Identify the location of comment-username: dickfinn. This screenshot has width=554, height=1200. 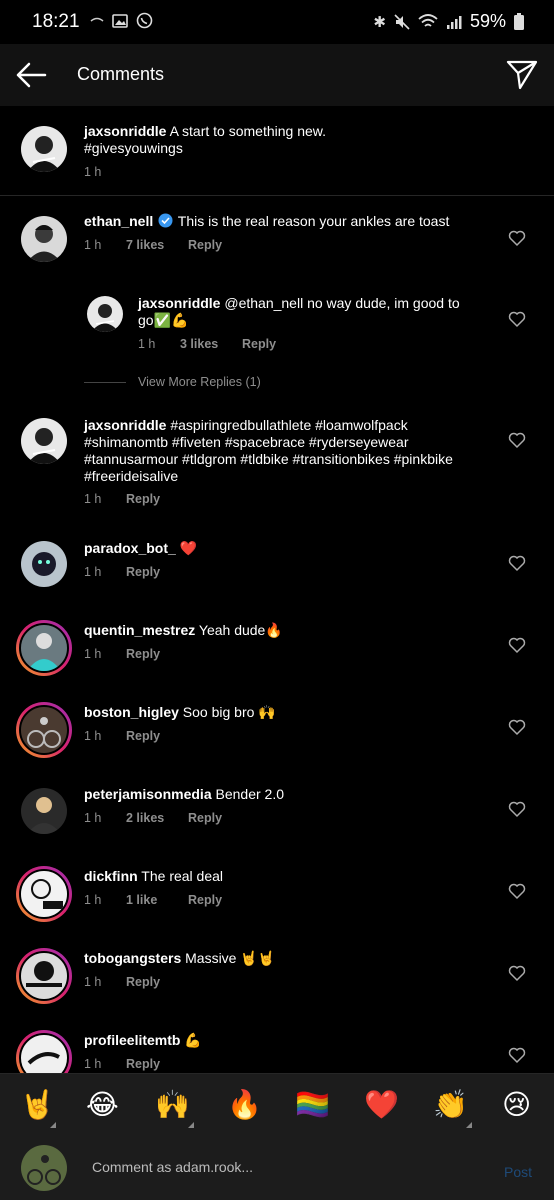
(111, 876).